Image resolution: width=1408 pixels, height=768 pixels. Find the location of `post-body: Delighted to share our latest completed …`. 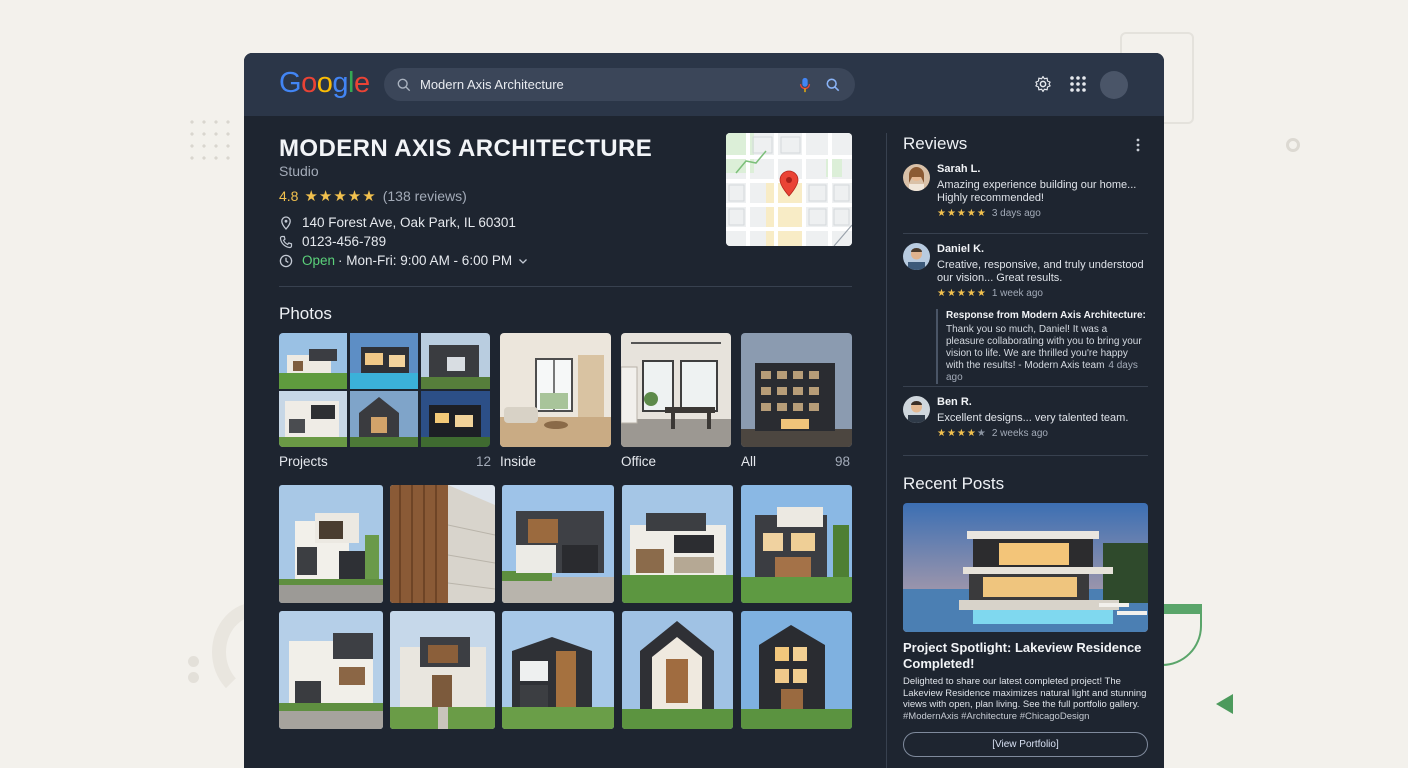

post-body: Delighted to share our latest completed … is located at coordinates (1029, 699).